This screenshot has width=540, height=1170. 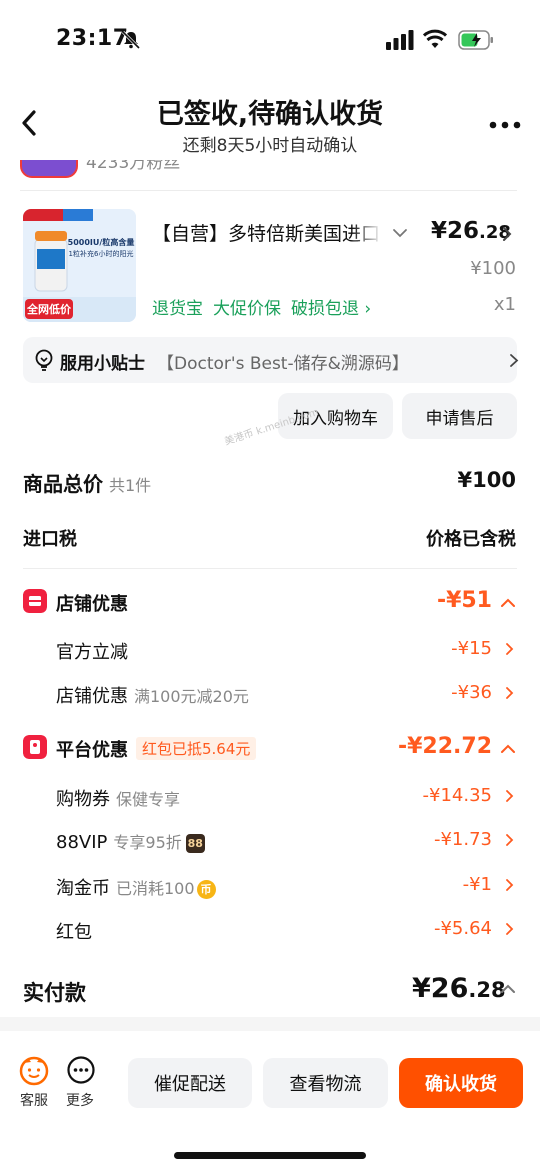 What do you see at coordinates (101, 242) in the screenshot?
I see `image-line1: 5000IU/粒高含量` at bounding box center [101, 242].